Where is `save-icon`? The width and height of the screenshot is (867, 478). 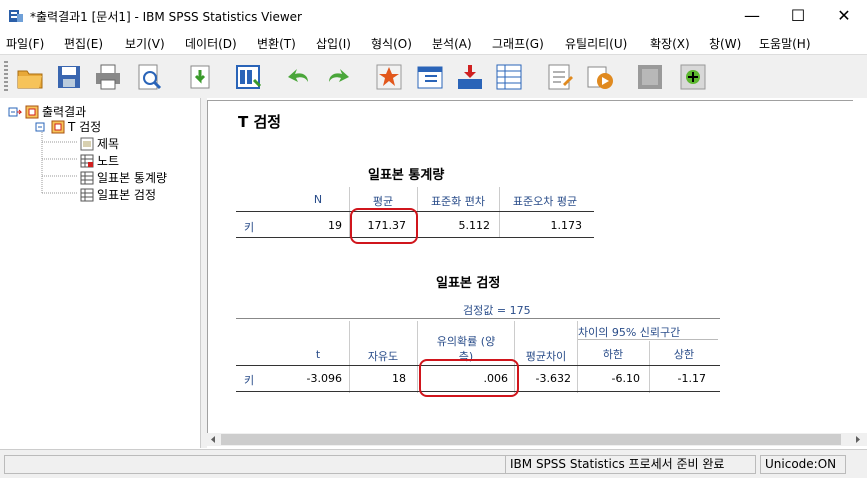 save-icon is located at coordinates (69, 77).